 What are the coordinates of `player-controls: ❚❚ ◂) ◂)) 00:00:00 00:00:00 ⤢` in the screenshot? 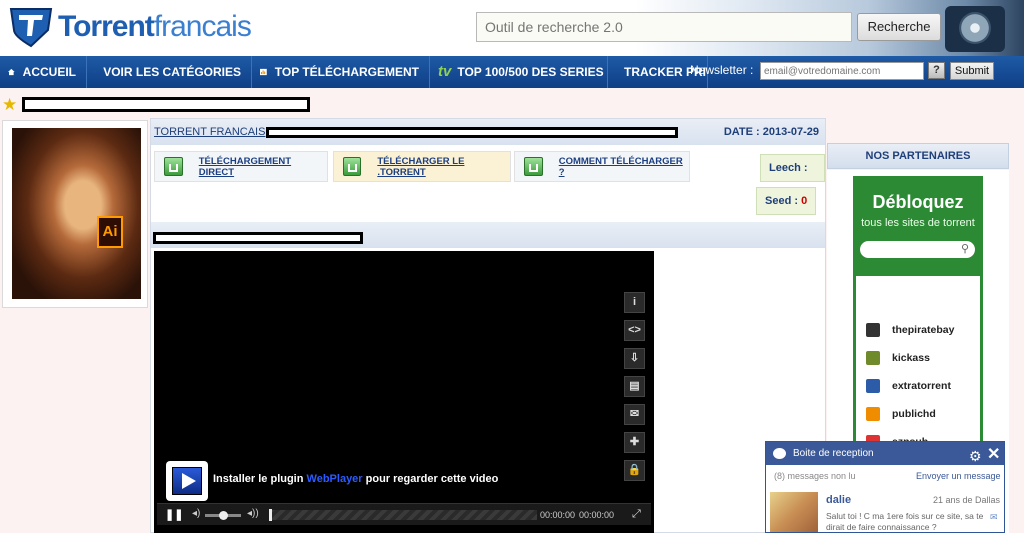 It's located at (404, 514).